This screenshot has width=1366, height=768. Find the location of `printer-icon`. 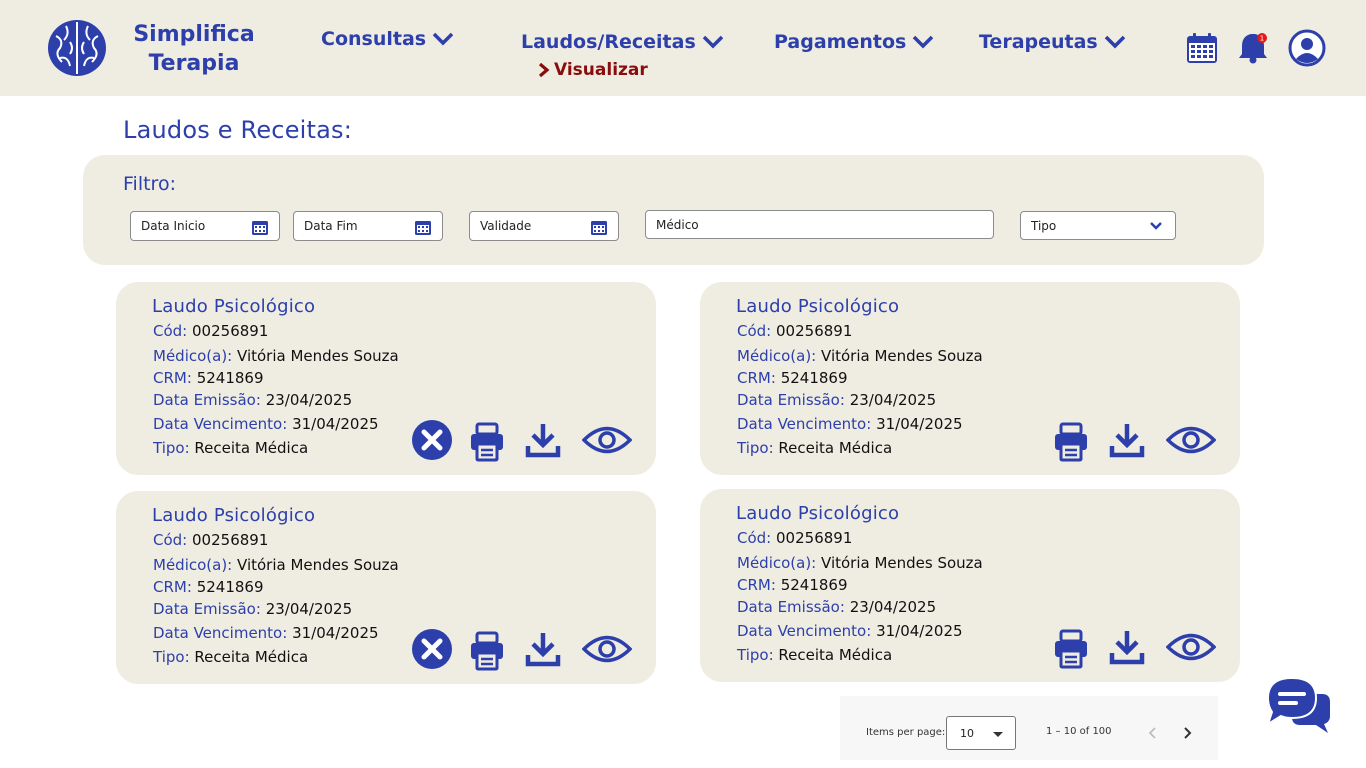

printer-icon is located at coordinates (487, 442).